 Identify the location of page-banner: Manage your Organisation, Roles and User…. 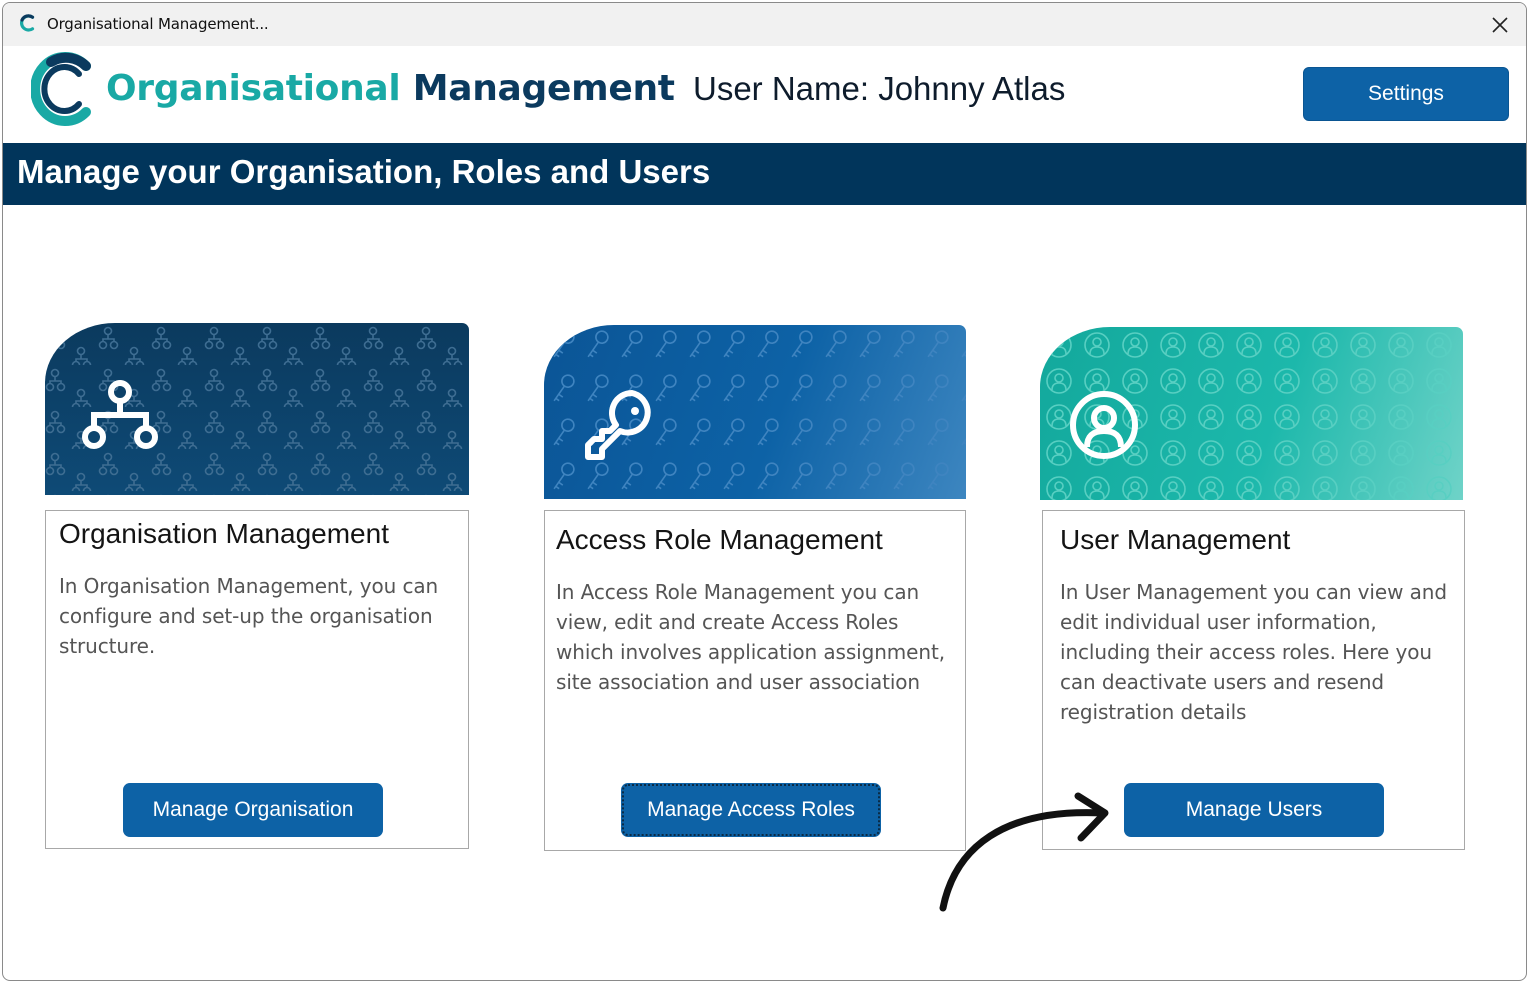
(764, 174).